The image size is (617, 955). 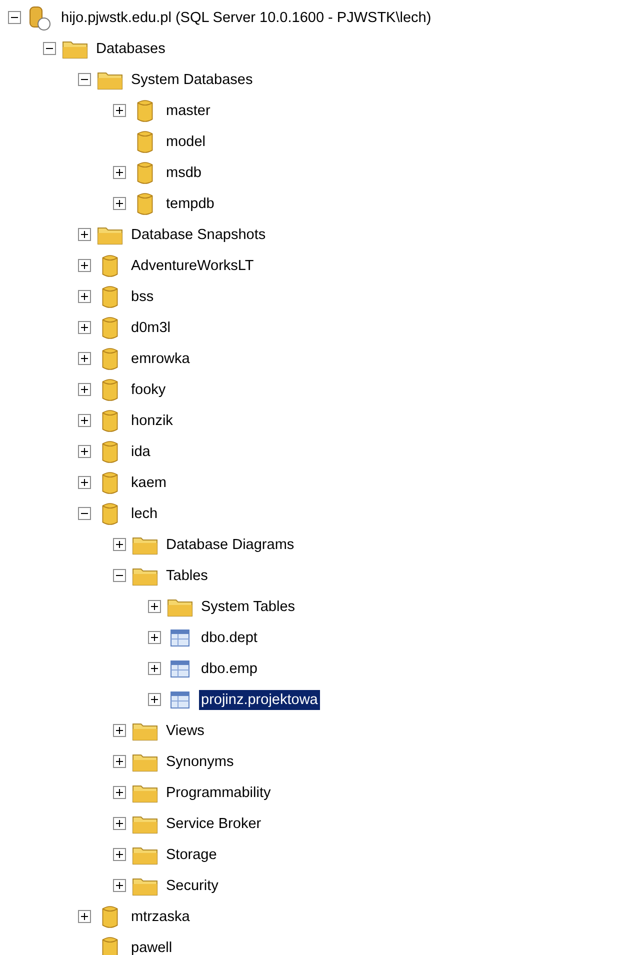 I want to click on tree-item: model, so click(x=186, y=142).